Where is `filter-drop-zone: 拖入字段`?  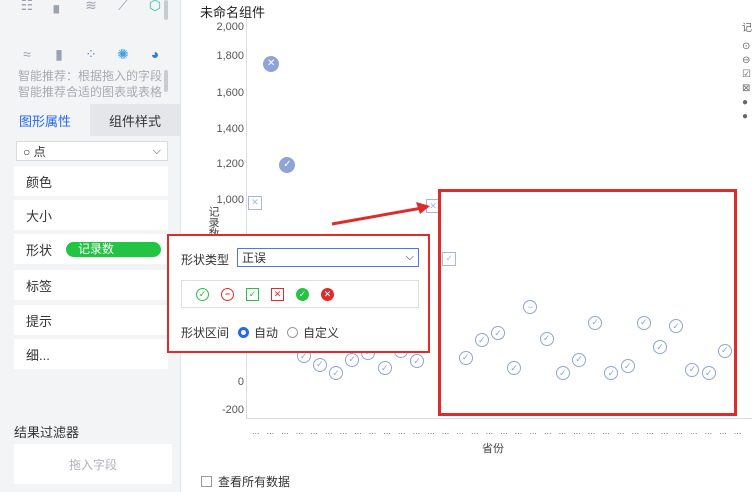 filter-drop-zone: 拖入字段 is located at coordinates (93, 464).